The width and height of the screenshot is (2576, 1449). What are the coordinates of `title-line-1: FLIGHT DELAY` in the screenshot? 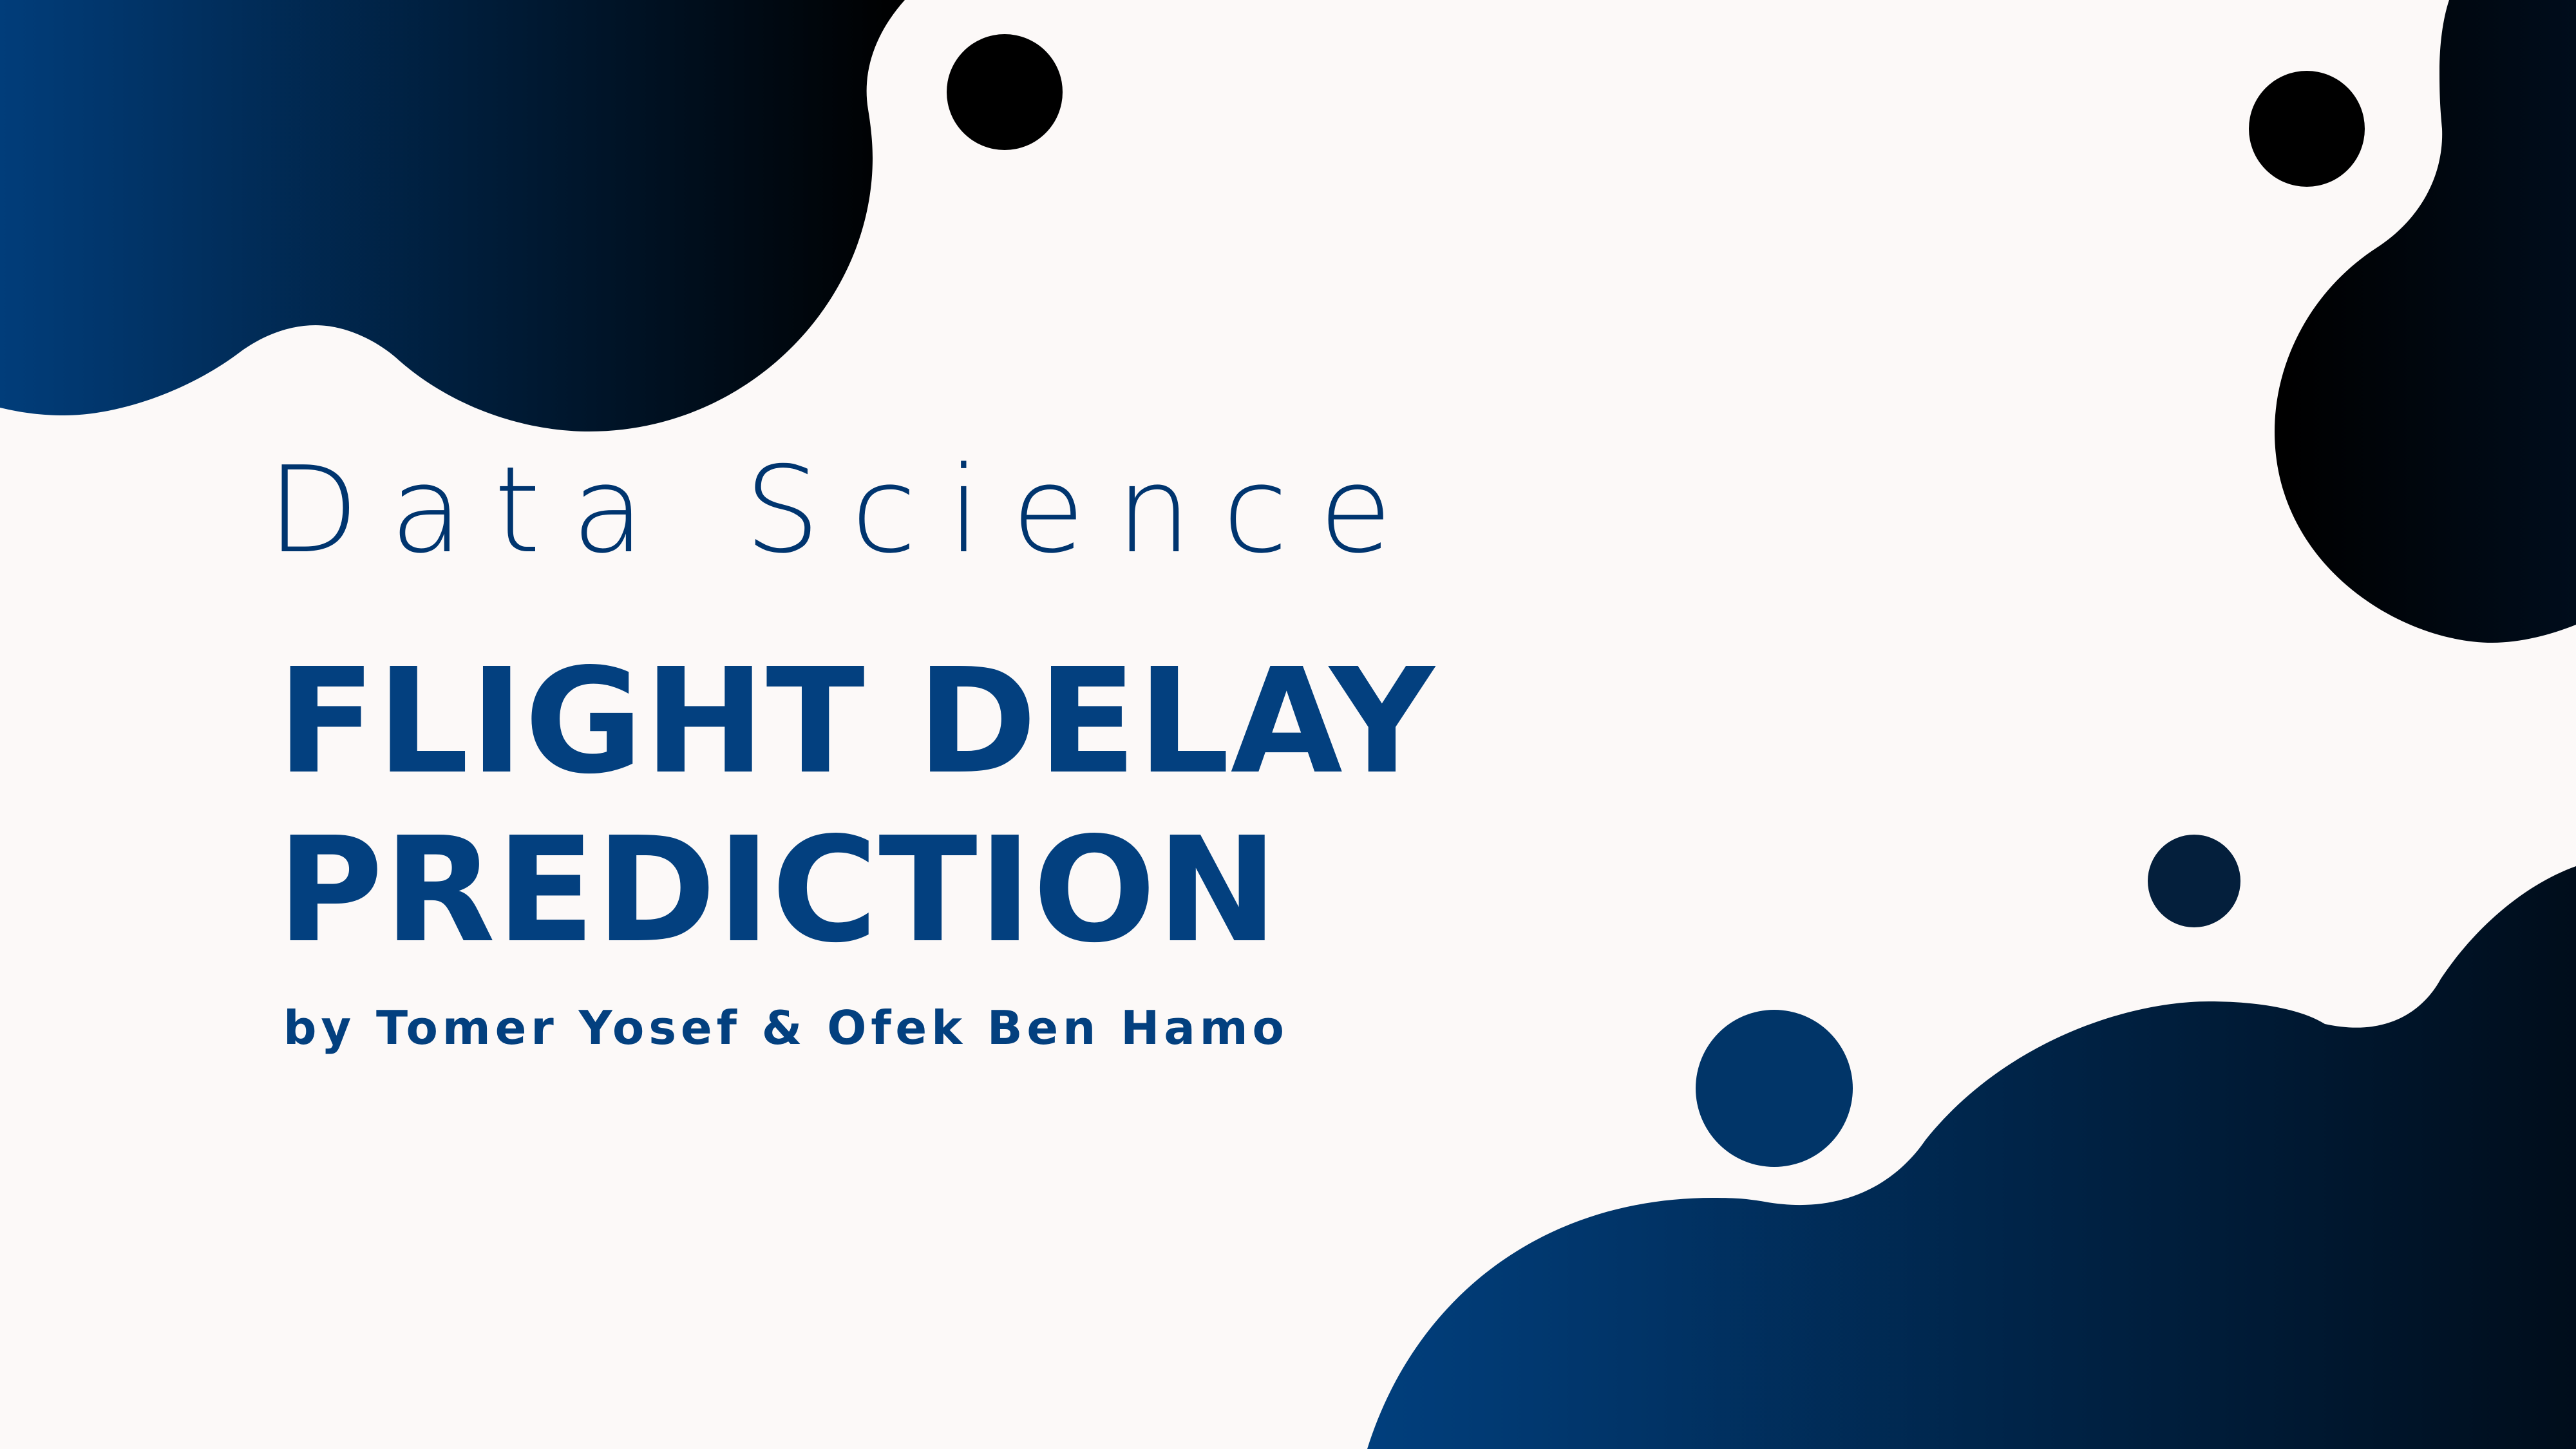 It's located at (856, 722).